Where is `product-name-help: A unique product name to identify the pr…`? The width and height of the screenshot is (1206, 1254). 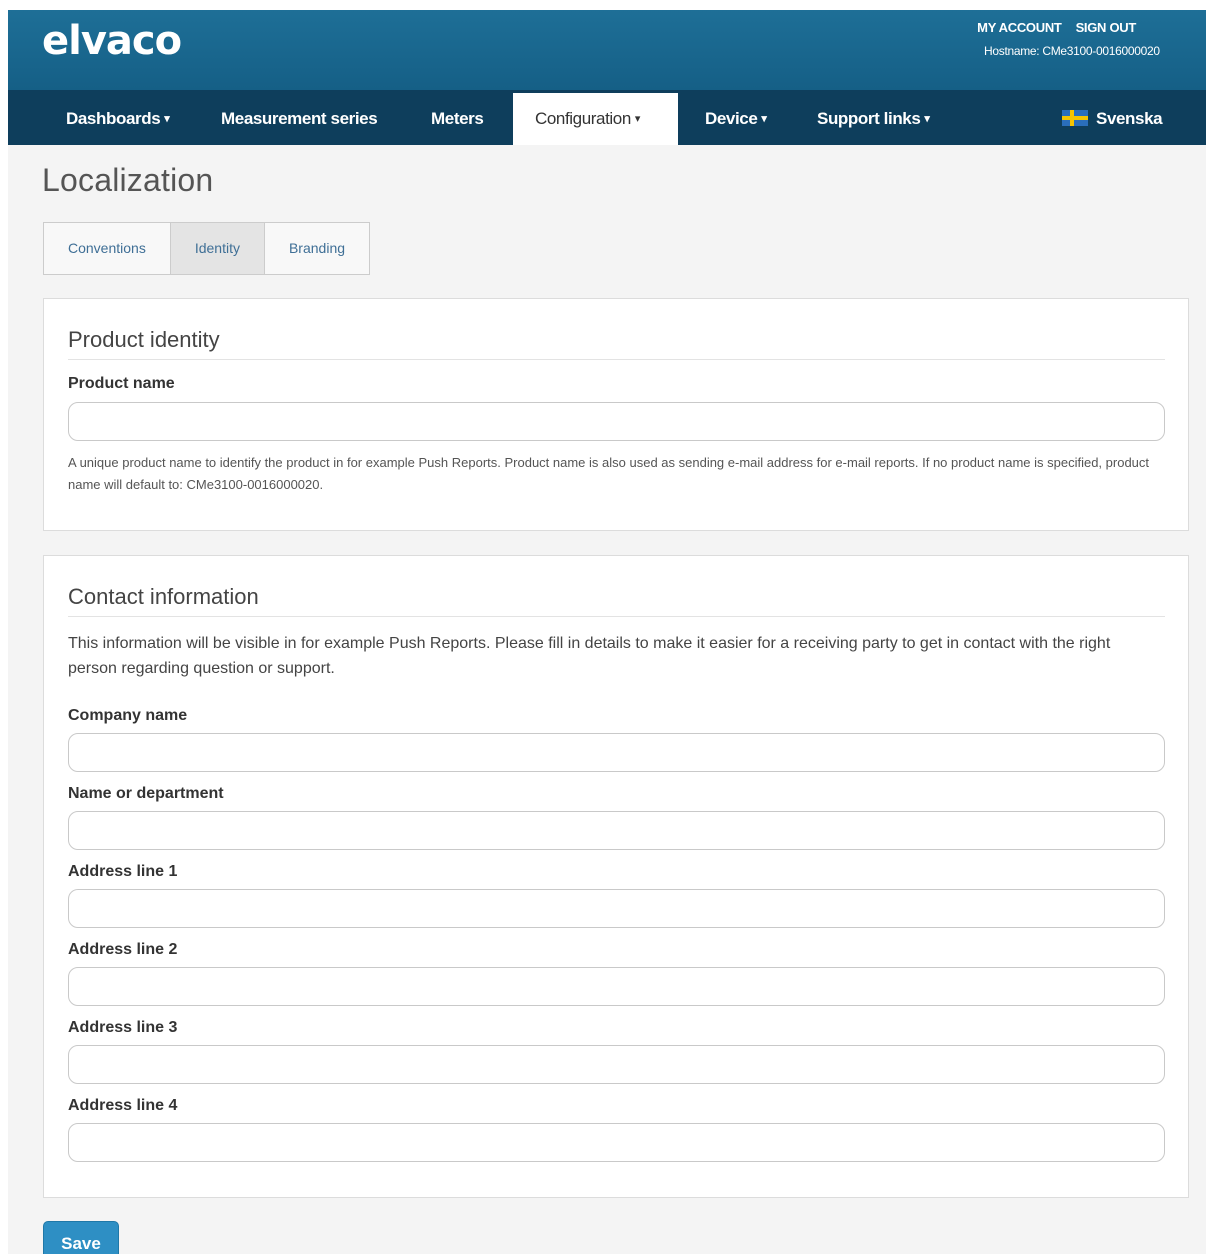
product-name-help: A unique product name to identify the pr… is located at coordinates (609, 473).